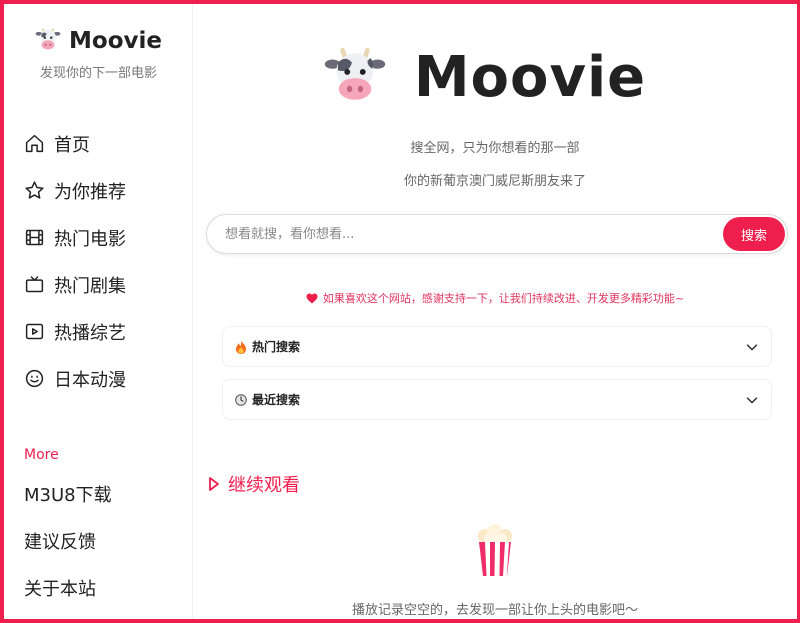  I want to click on more-item-about: 关于本站, so click(68, 587).